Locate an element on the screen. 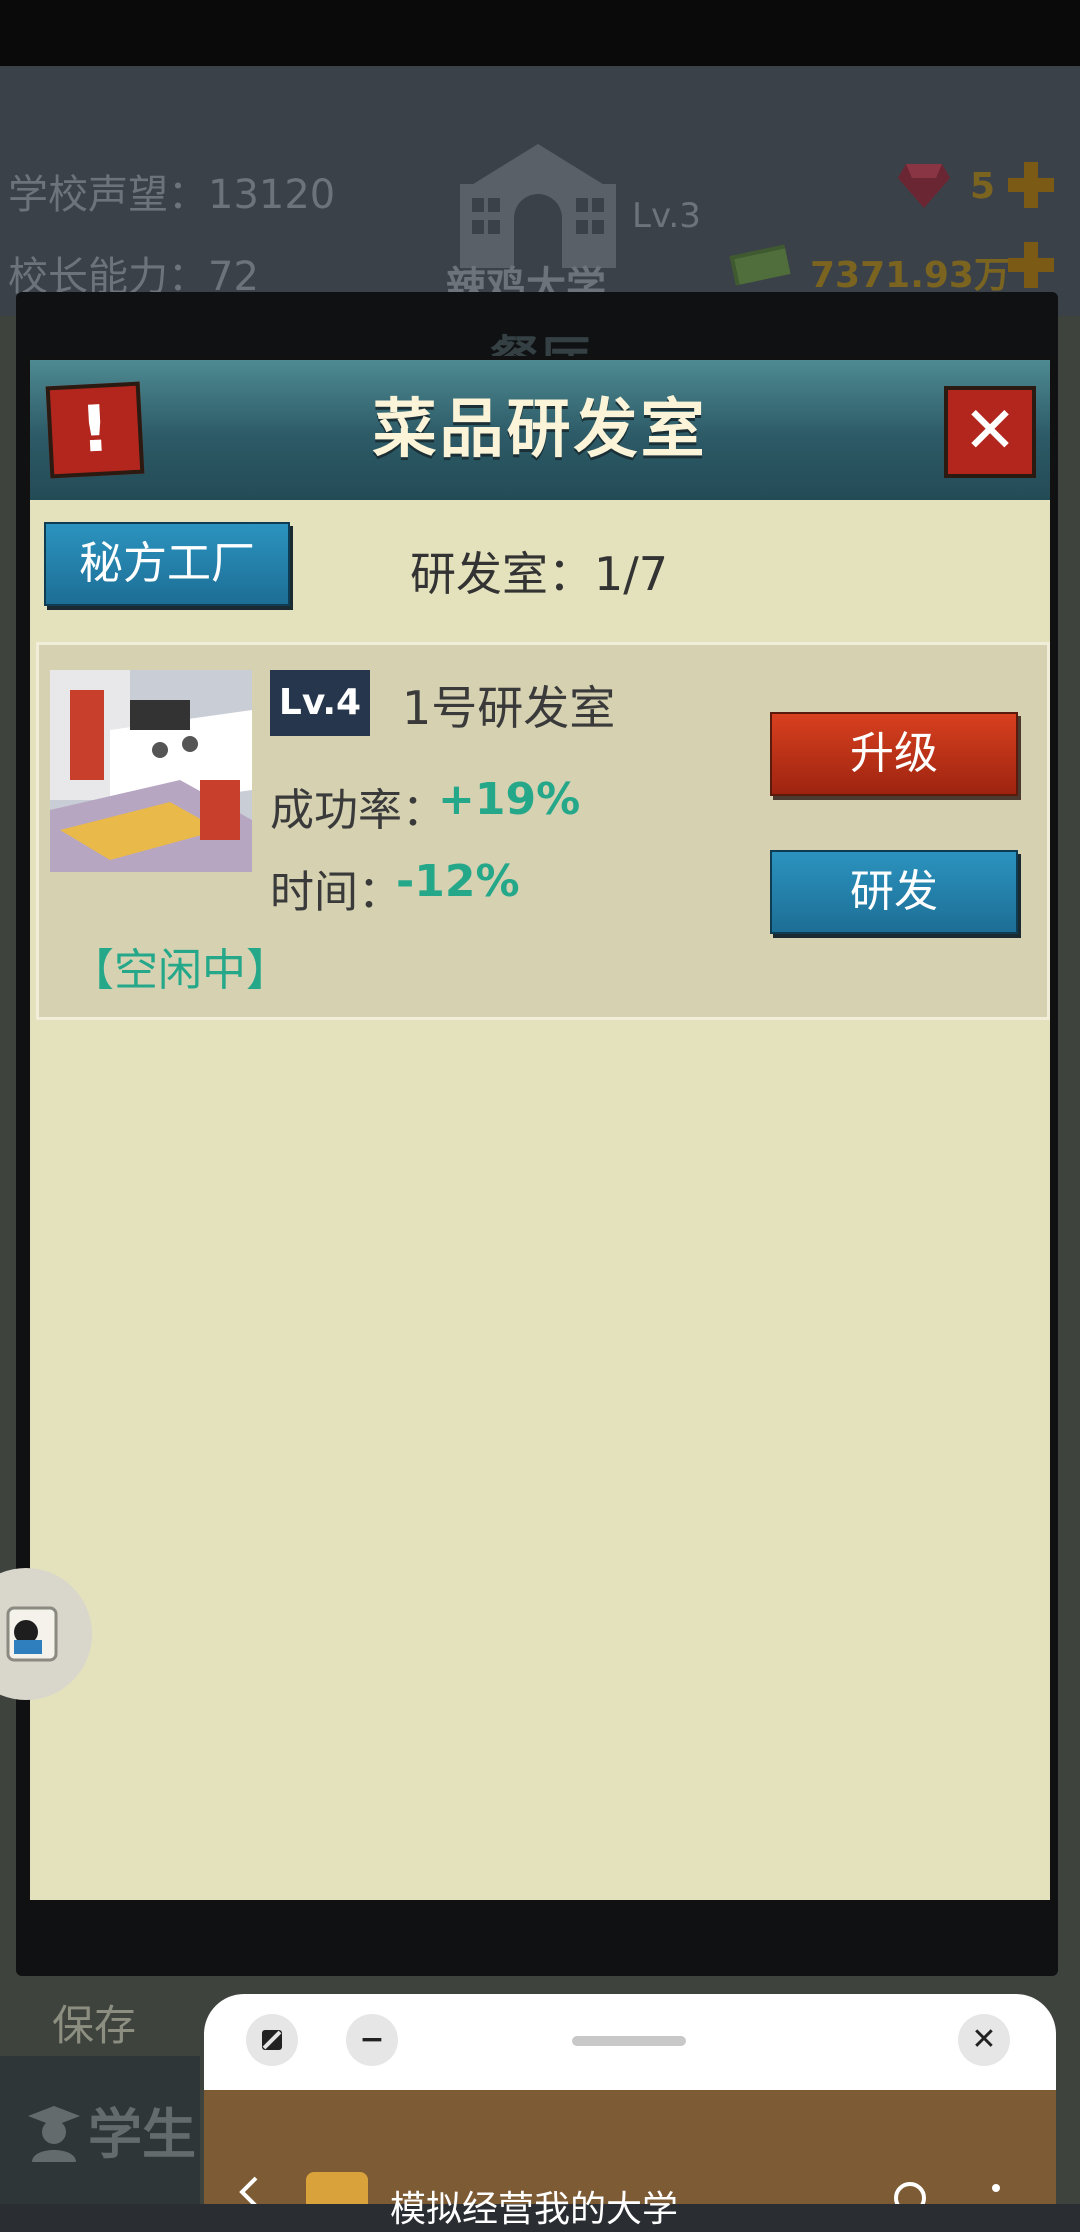 This screenshot has height=2232, width=1080. floating-window-title: 模拟经营我的大学 is located at coordinates (534, 2209).